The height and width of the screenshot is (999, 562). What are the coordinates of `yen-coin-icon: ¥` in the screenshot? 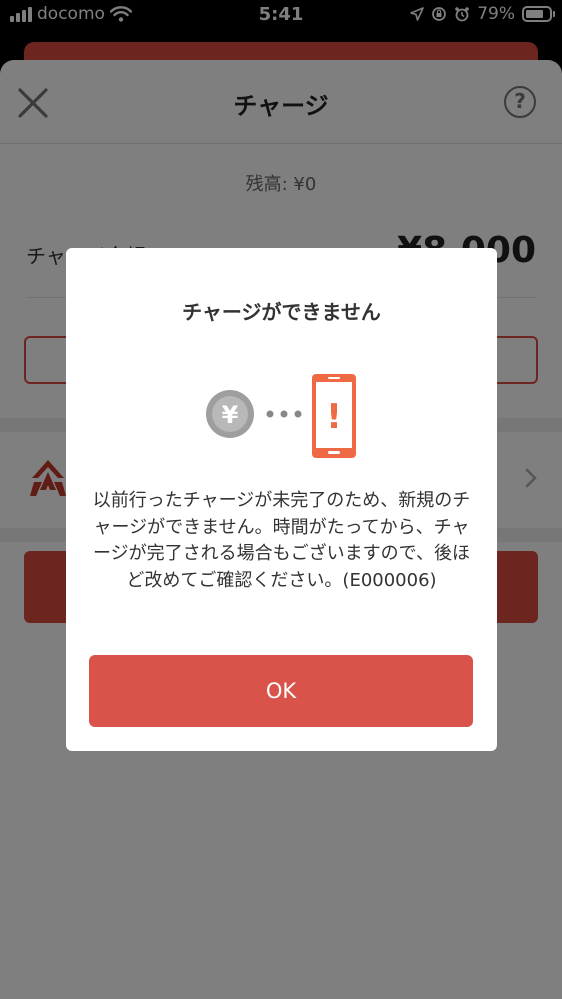 It's located at (230, 414).